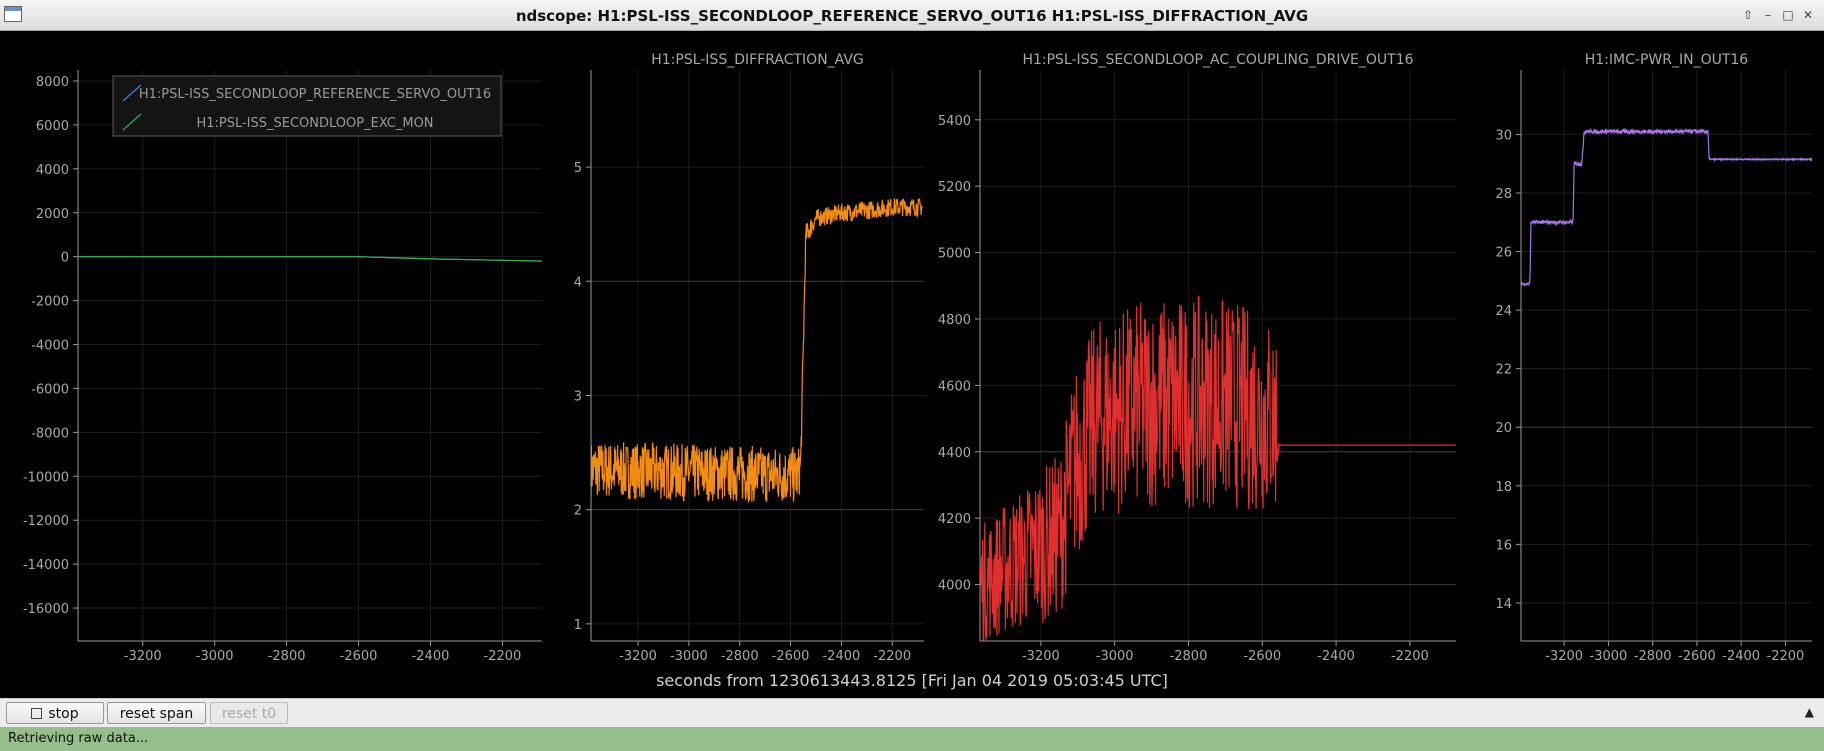  What do you see at coordinates (37, 713) in the screenshot?
I see `stop-checkbox-icon` at bounding box center [37, 713].